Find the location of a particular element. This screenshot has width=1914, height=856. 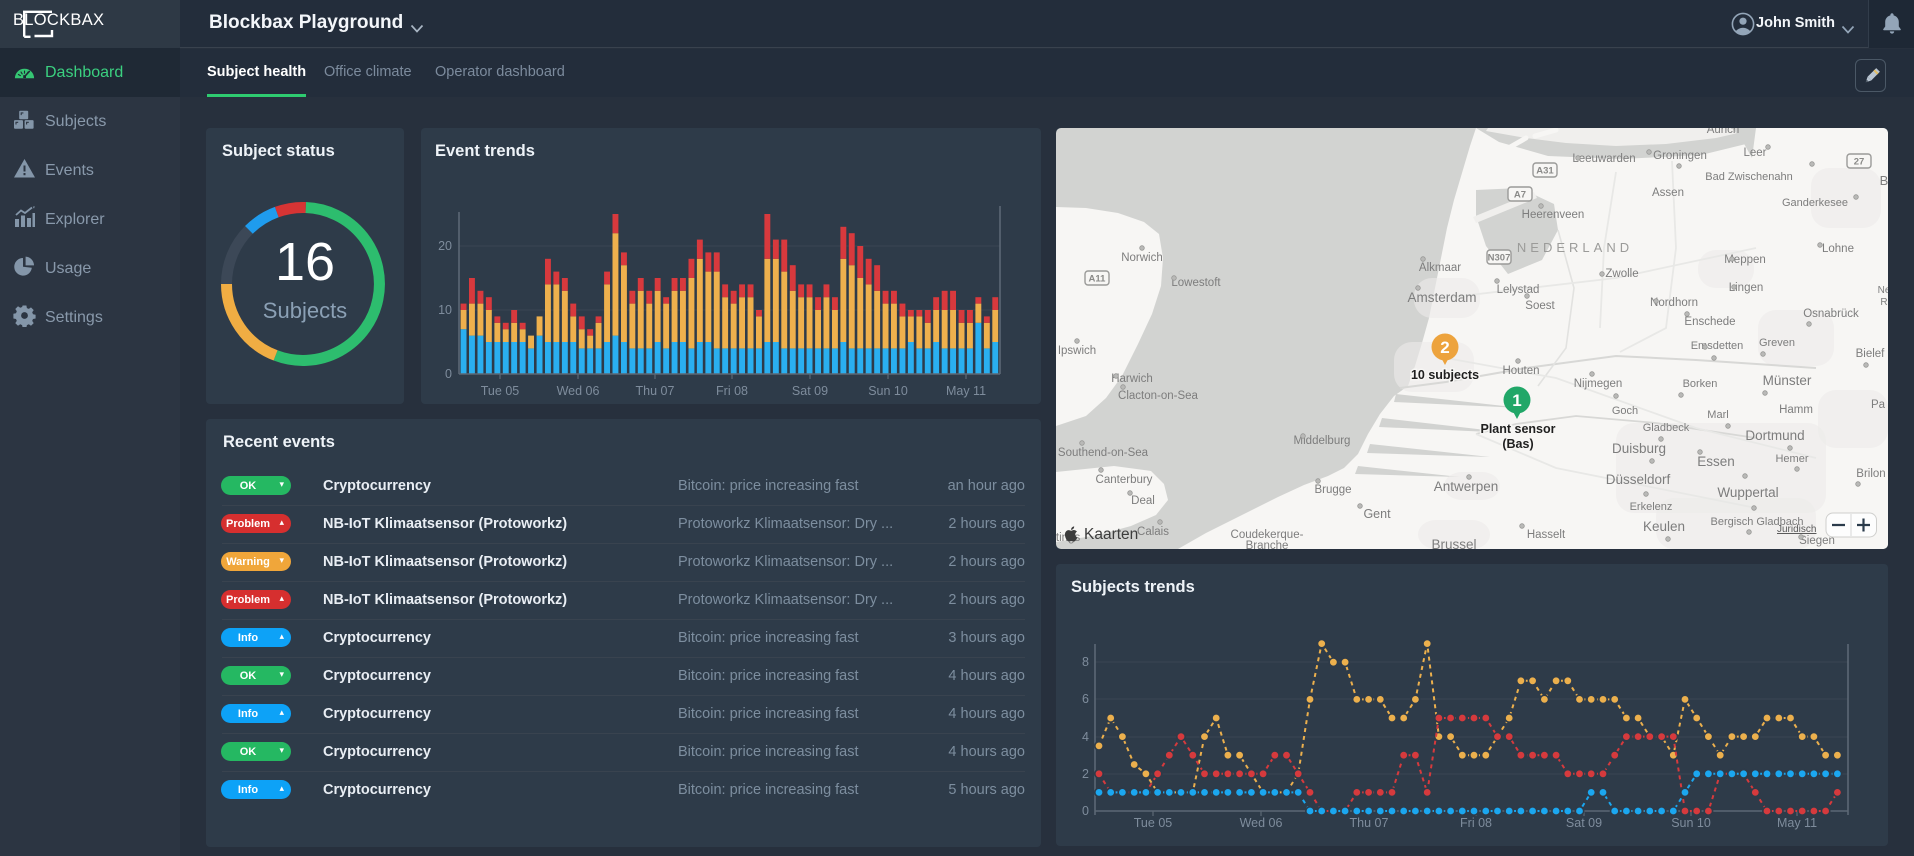

svg-text: 4 is located at coordinates (1085, 737).